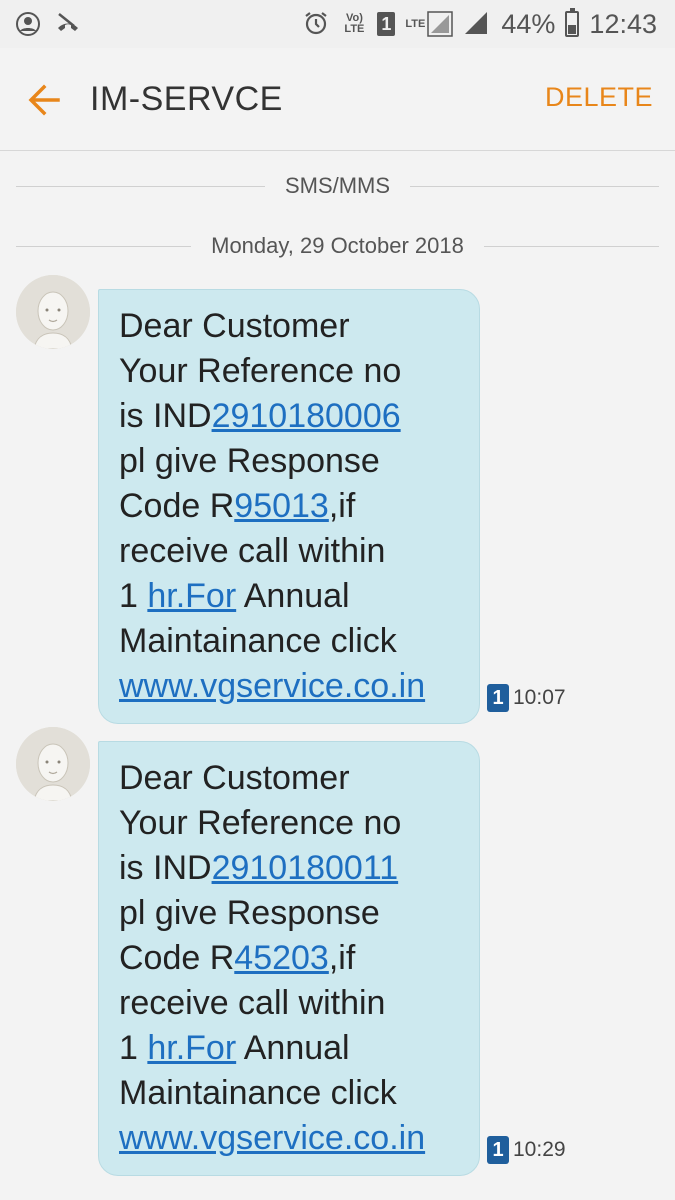 The image size is (675, 1200). Describe the element at coordinates (281, 506) in the screenshot. I see `response-code-link: 95013` at that location.